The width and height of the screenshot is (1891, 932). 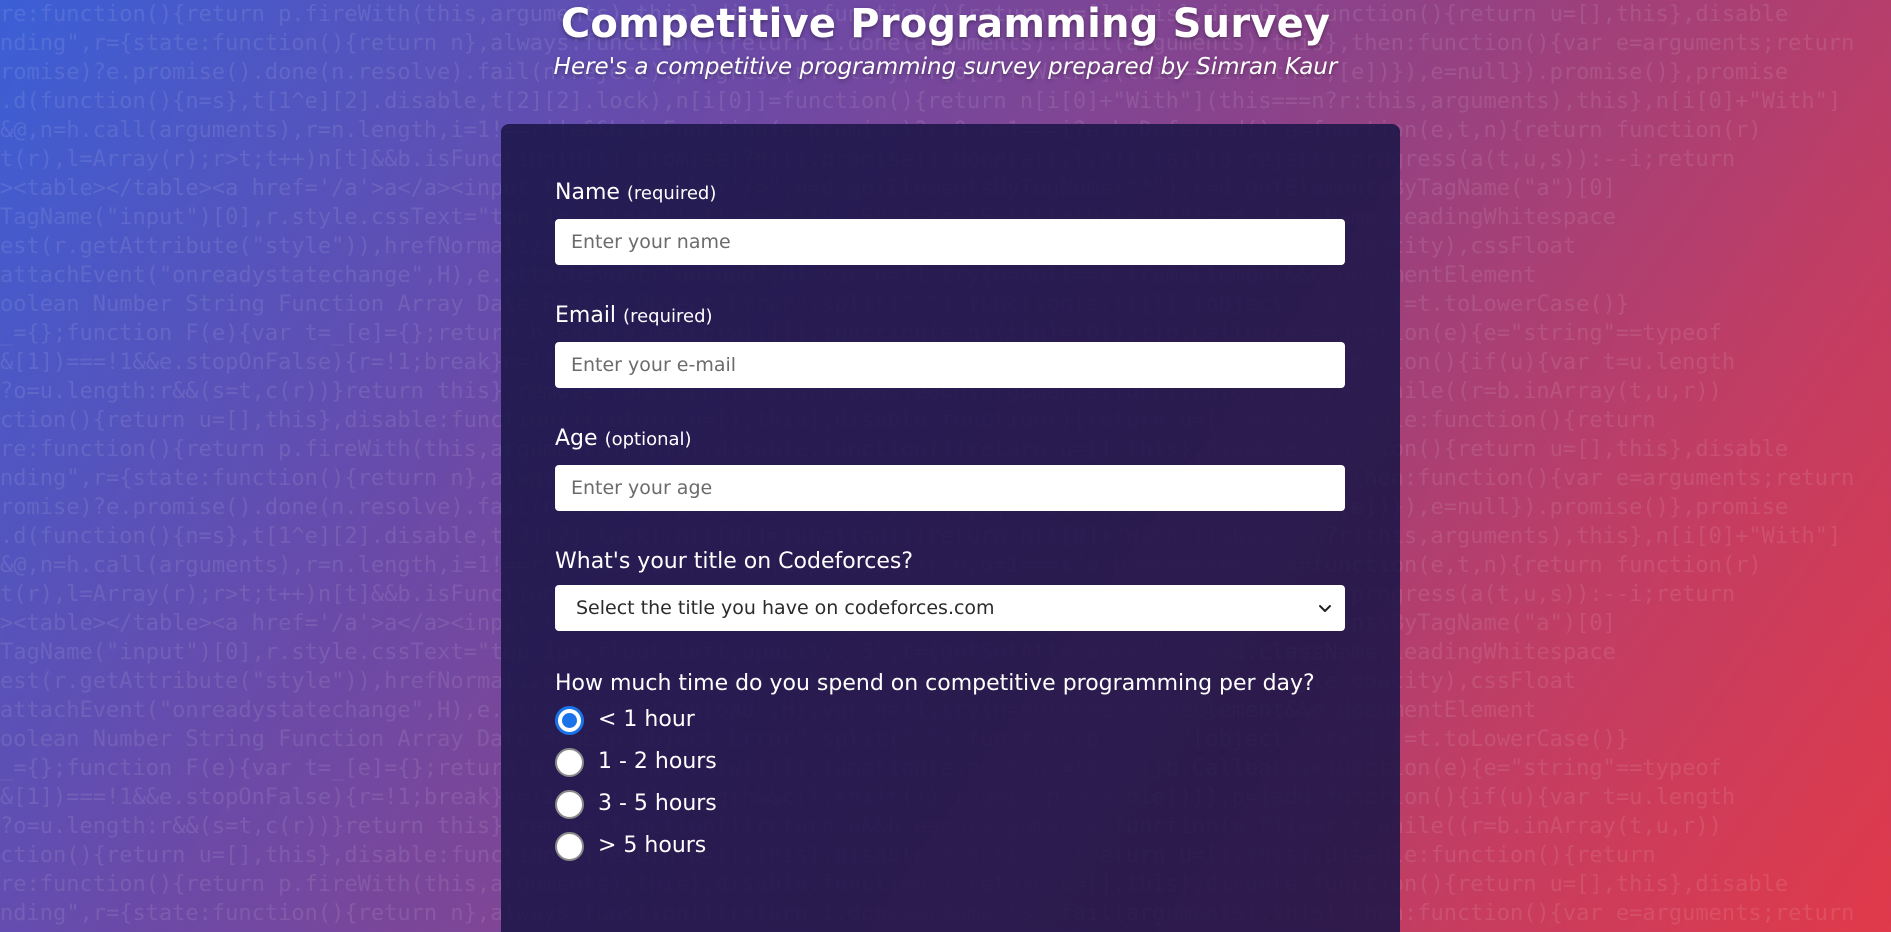 What do you see at coordinates (576, 438) in the screenshot?
I see `age-label-text: Age` at bounding box center [576, 438].